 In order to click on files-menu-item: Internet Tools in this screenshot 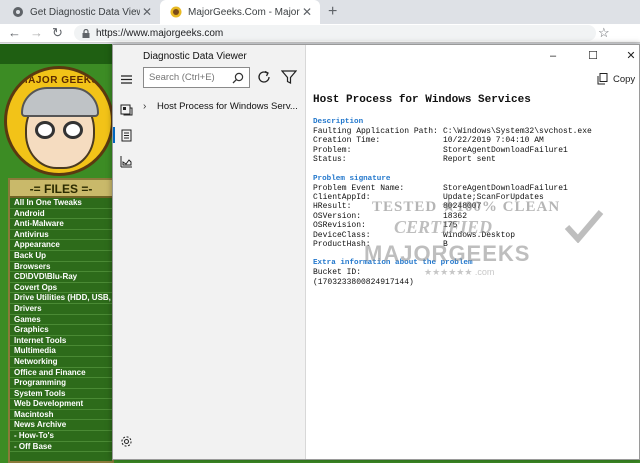, I will do `click(61, 341)`.